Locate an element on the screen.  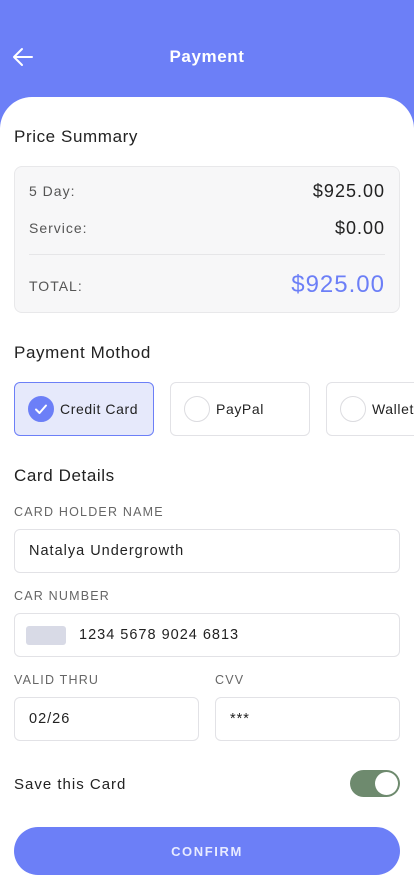
method-label: Credit Card is located at coordinates (99, 409).